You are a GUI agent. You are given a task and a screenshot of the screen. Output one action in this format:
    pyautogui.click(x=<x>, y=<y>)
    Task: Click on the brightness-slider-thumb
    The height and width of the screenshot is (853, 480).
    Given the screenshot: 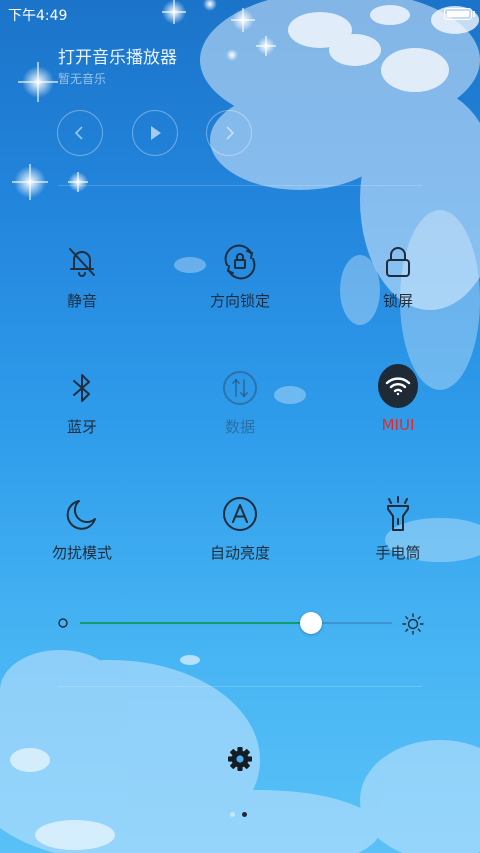 What is the action you would take?
    pyautogui.click(x=310, y=623)
    